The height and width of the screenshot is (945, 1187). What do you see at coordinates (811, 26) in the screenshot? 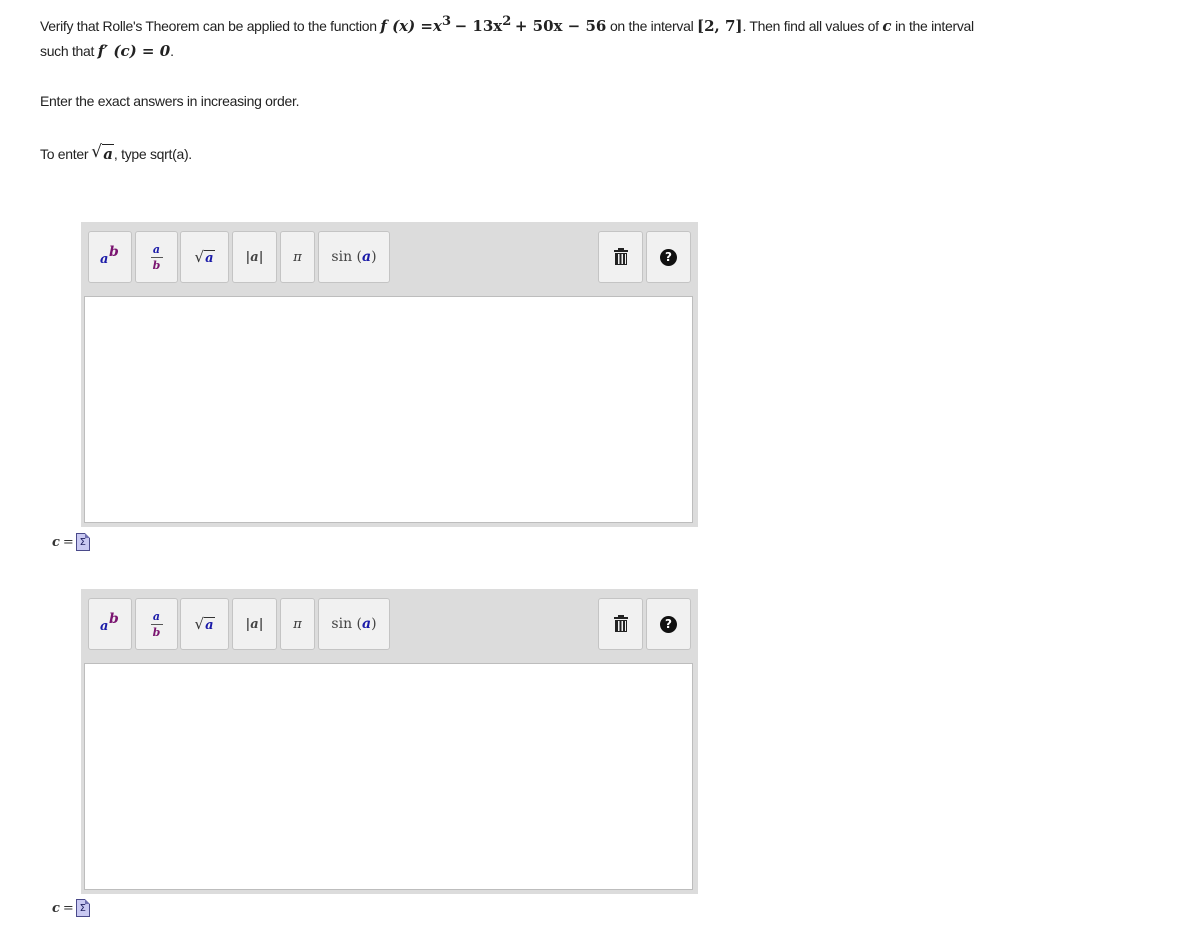
I see `question-find: . Then find all values of` at bounding box center [811, 26].